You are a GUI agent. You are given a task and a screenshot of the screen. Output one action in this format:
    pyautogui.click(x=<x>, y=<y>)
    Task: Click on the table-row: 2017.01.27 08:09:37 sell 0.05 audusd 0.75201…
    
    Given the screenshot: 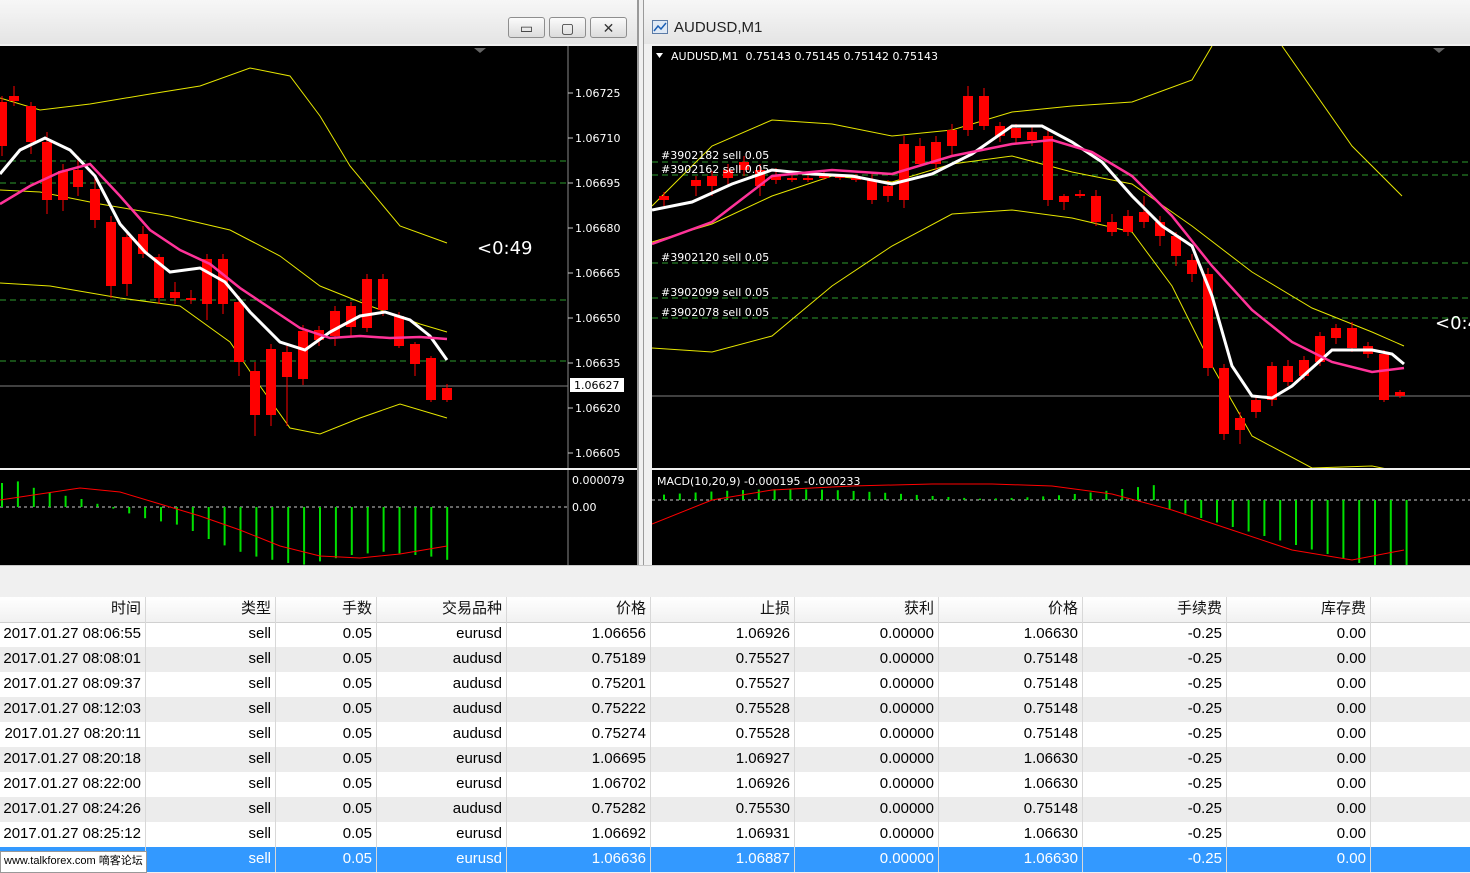 What is the action you would take?
    pyautogui.click(x=735, y=684)
    